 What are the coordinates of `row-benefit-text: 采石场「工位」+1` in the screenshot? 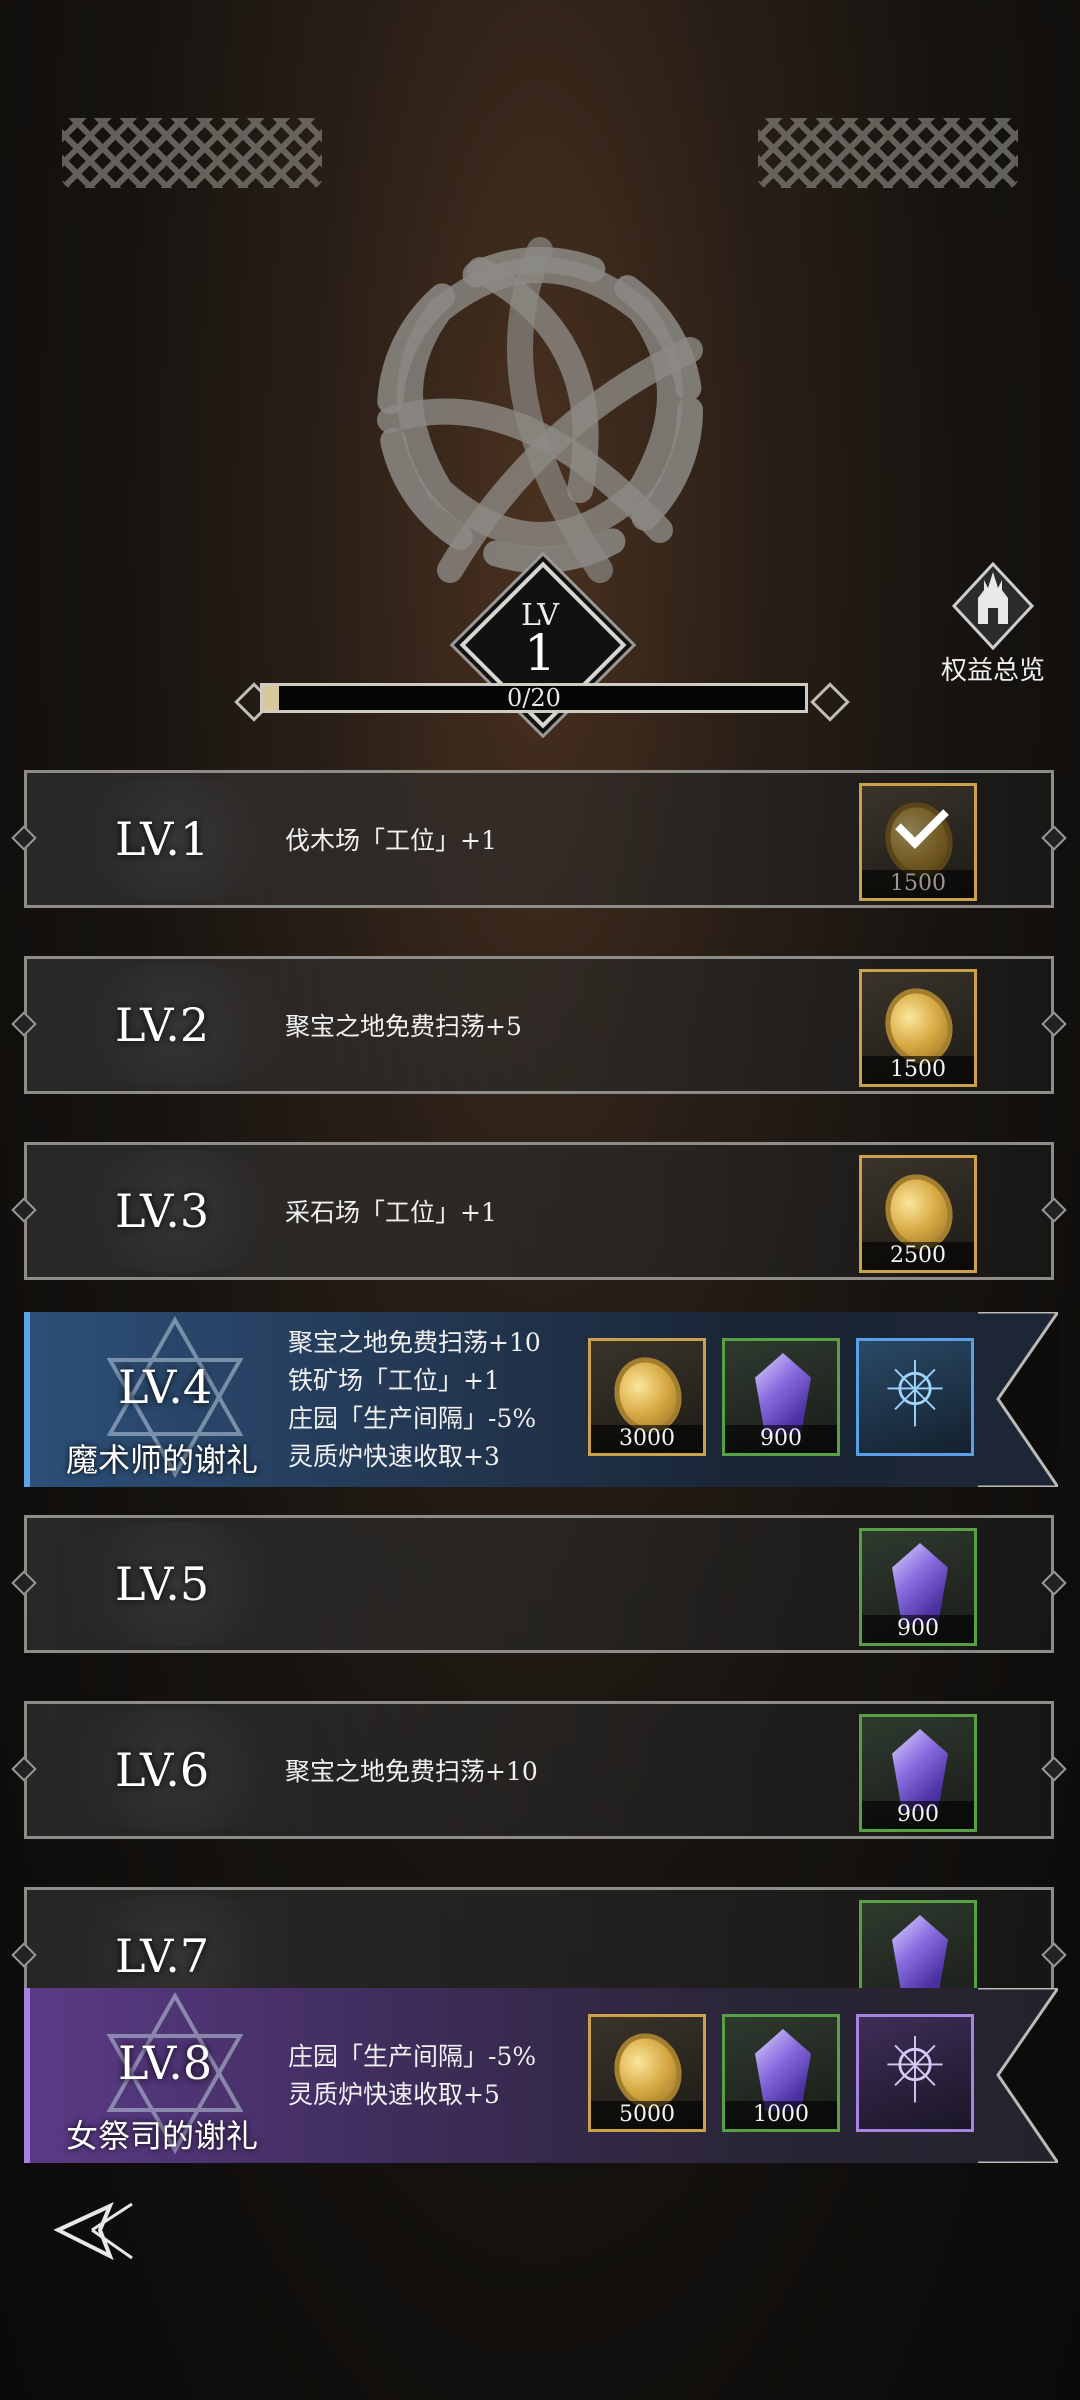 It's located at (391, 1211).